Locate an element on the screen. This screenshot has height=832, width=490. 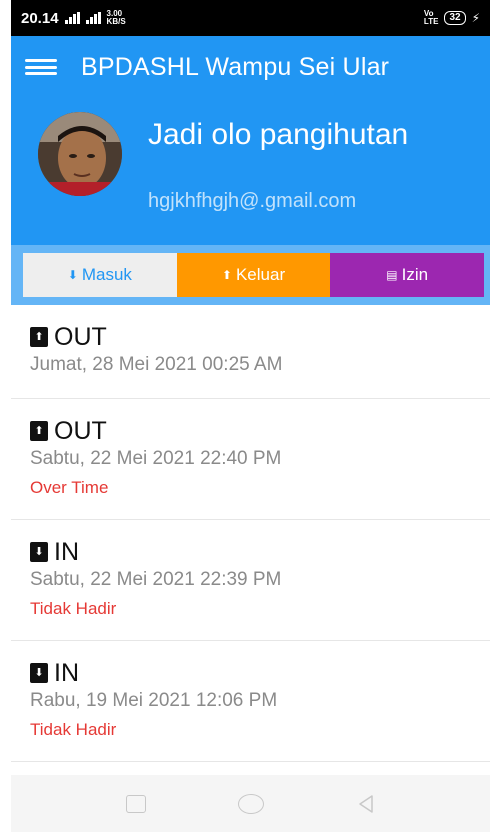
network-speed: 3.00 KB/S is located at coordinates (116, 18).